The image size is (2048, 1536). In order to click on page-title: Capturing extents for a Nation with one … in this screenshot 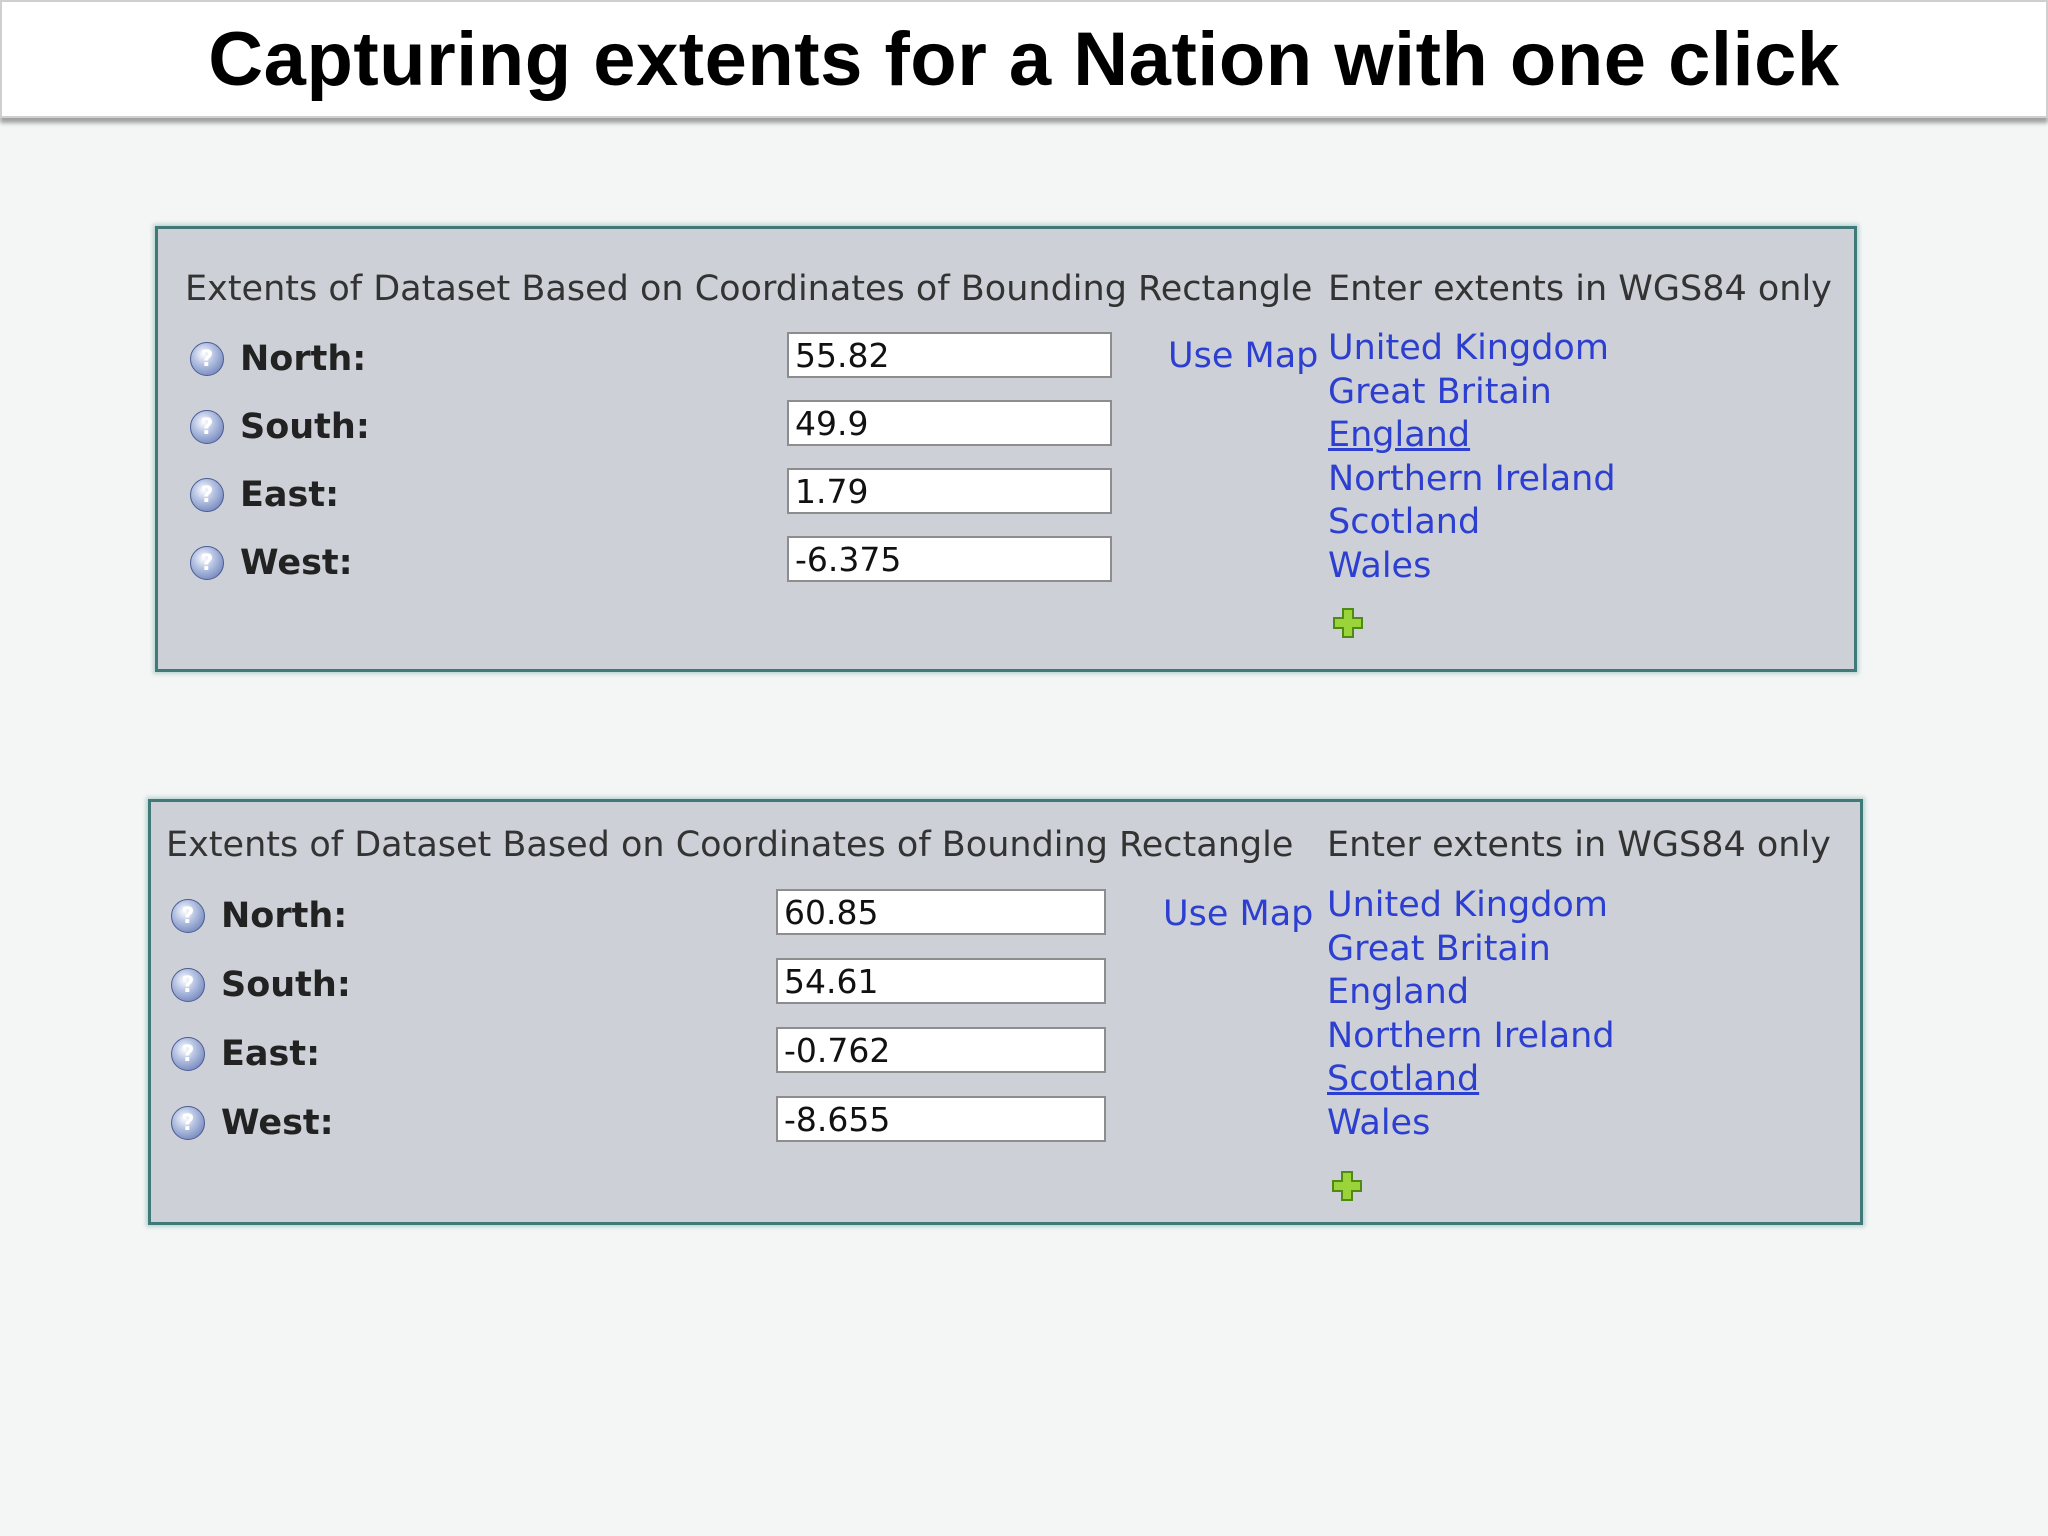, I will do `click(1024, 59)`.